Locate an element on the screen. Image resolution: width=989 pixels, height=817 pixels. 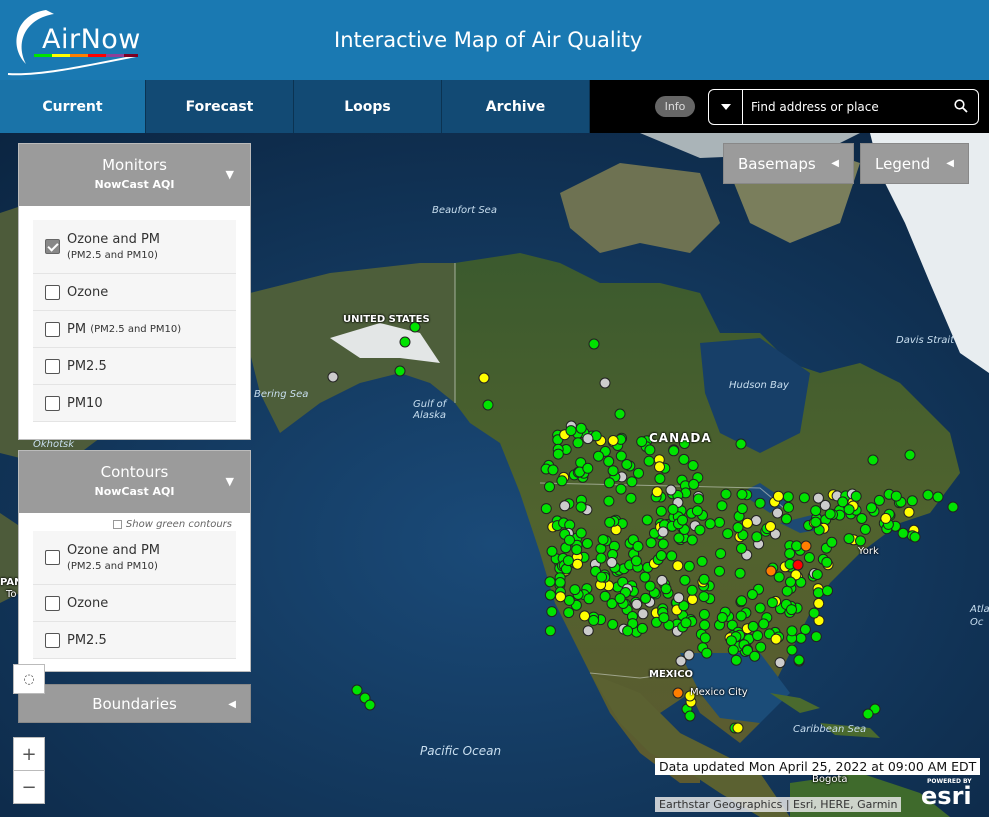
contour-option-pm25: PM2.5 is located at coordinates (134, 640).